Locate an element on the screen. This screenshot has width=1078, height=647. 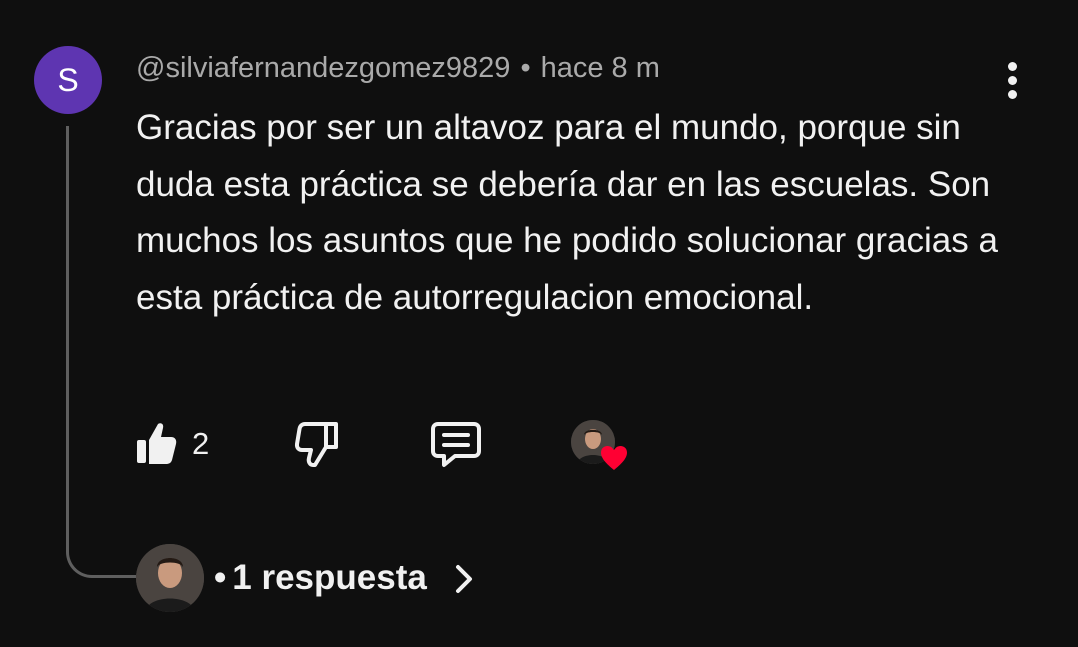
username: @silviafernandezgomez9829 is located at coordinates (323, 68).